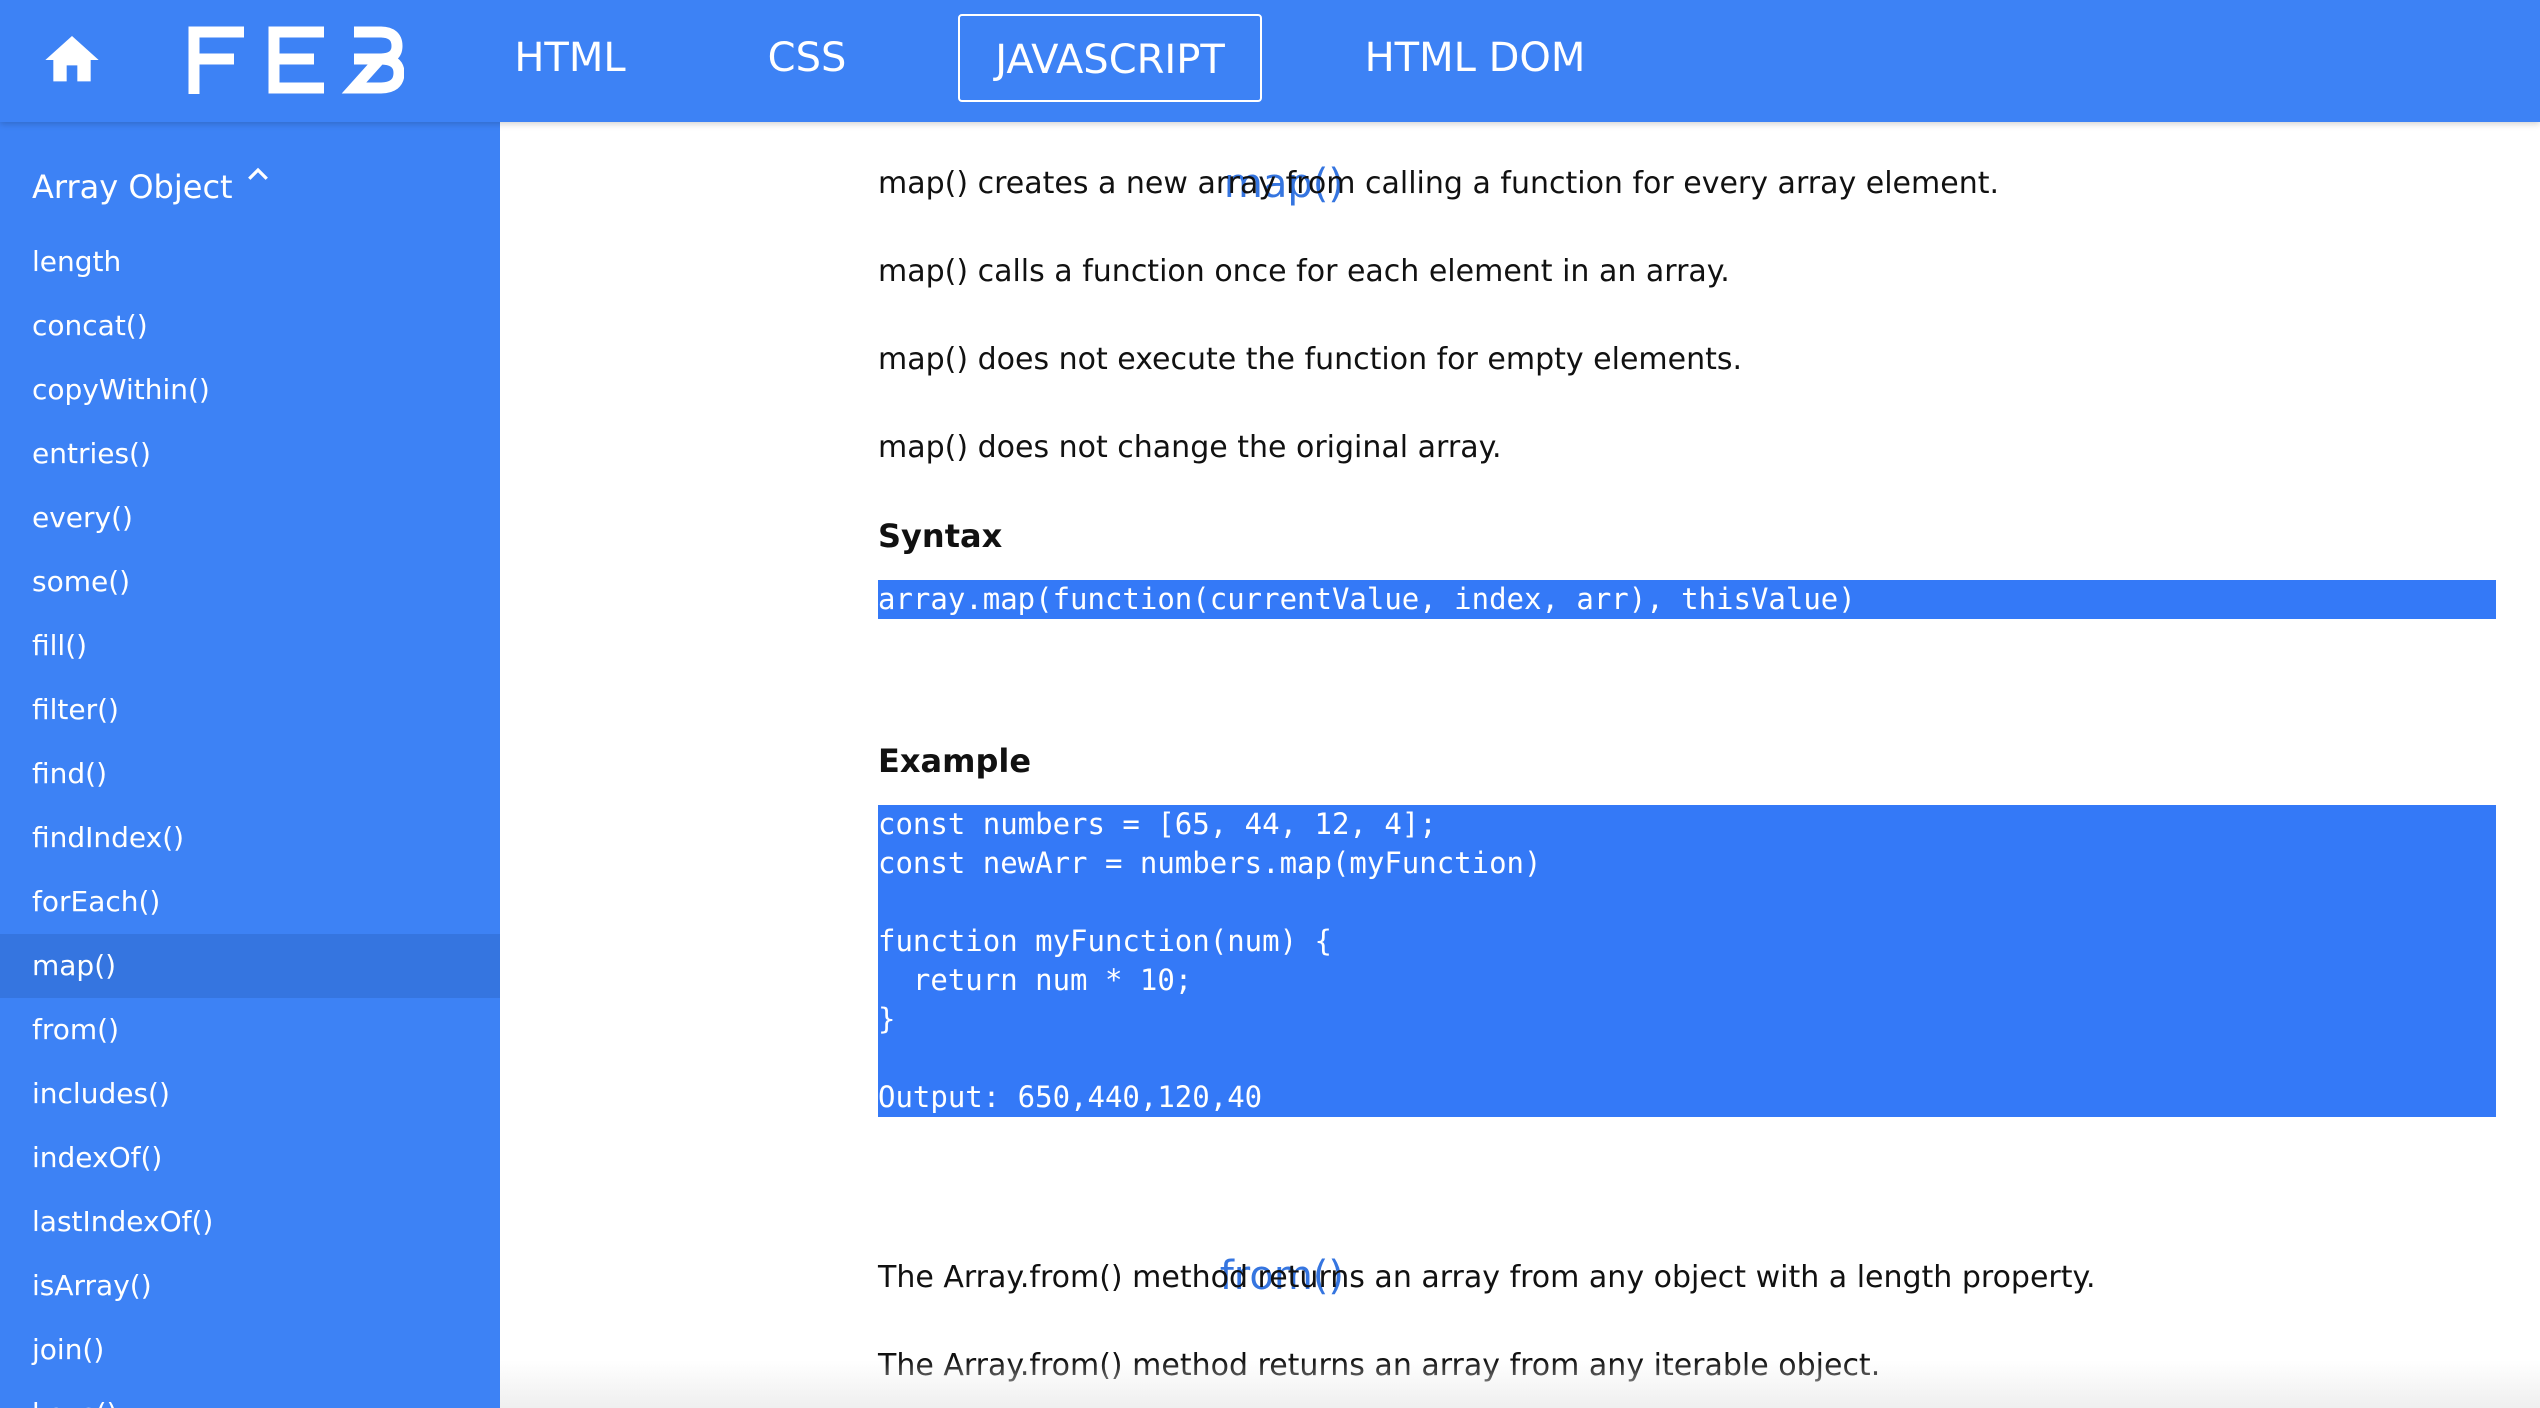  Describe the element at coordinates (1270, 61) in the screenshot. I see `top-navigation-bar: HTML CSS JAVASCRIPT HTML DOM` at that location.